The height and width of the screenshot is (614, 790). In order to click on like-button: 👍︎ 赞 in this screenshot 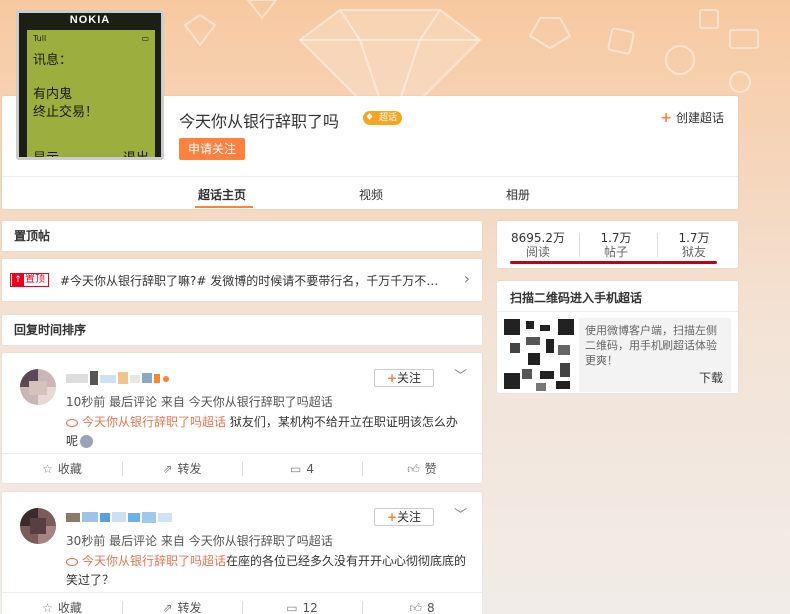, I will do `click(422, 468)`.